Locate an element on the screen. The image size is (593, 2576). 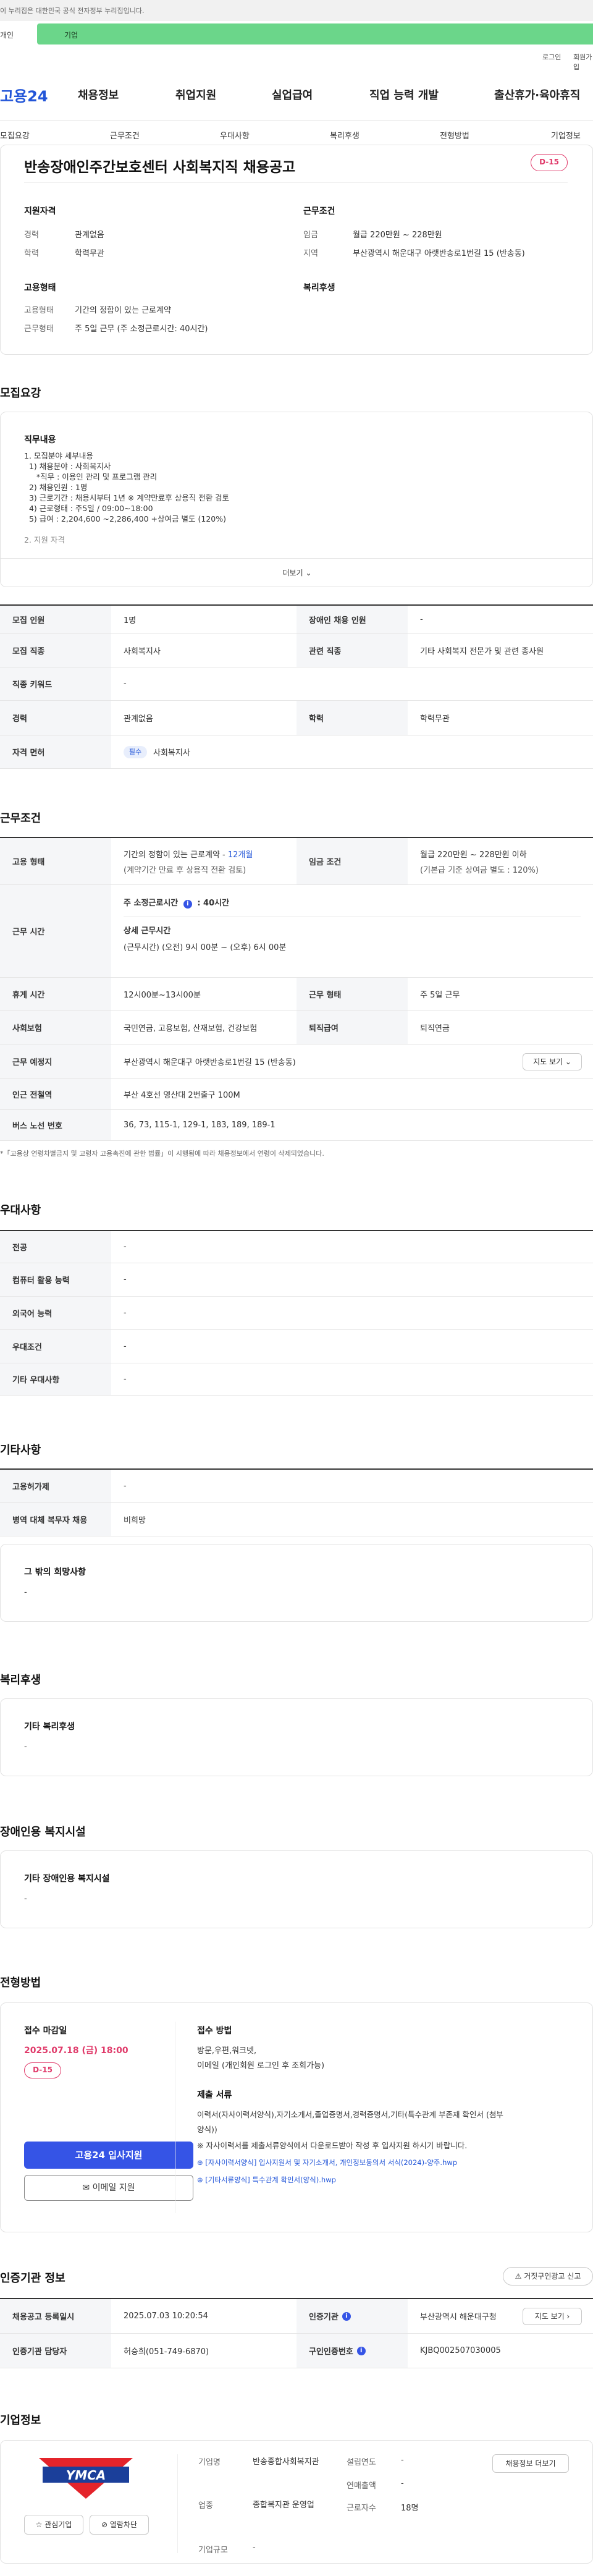
more-button: 더보기 ⌄ is located at coordinates (296, 572).